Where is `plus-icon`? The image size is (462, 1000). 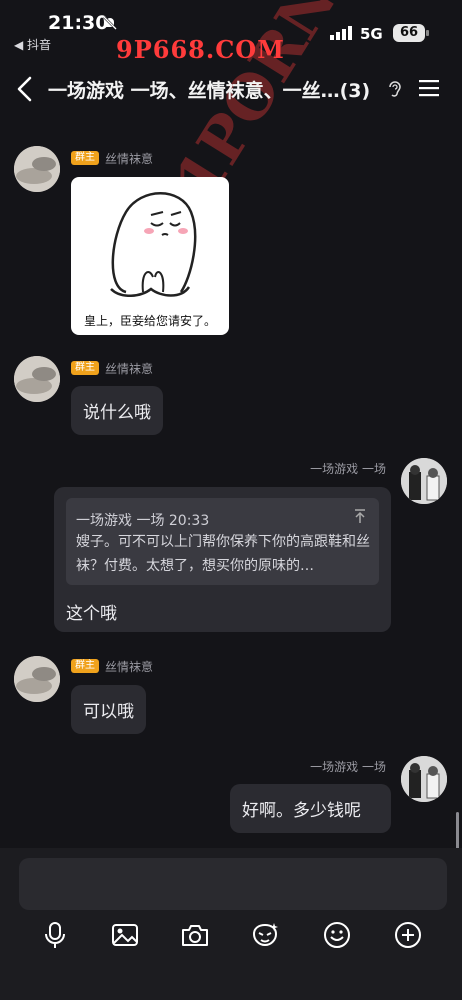
plus-icon is located at coordinates (408, 935).